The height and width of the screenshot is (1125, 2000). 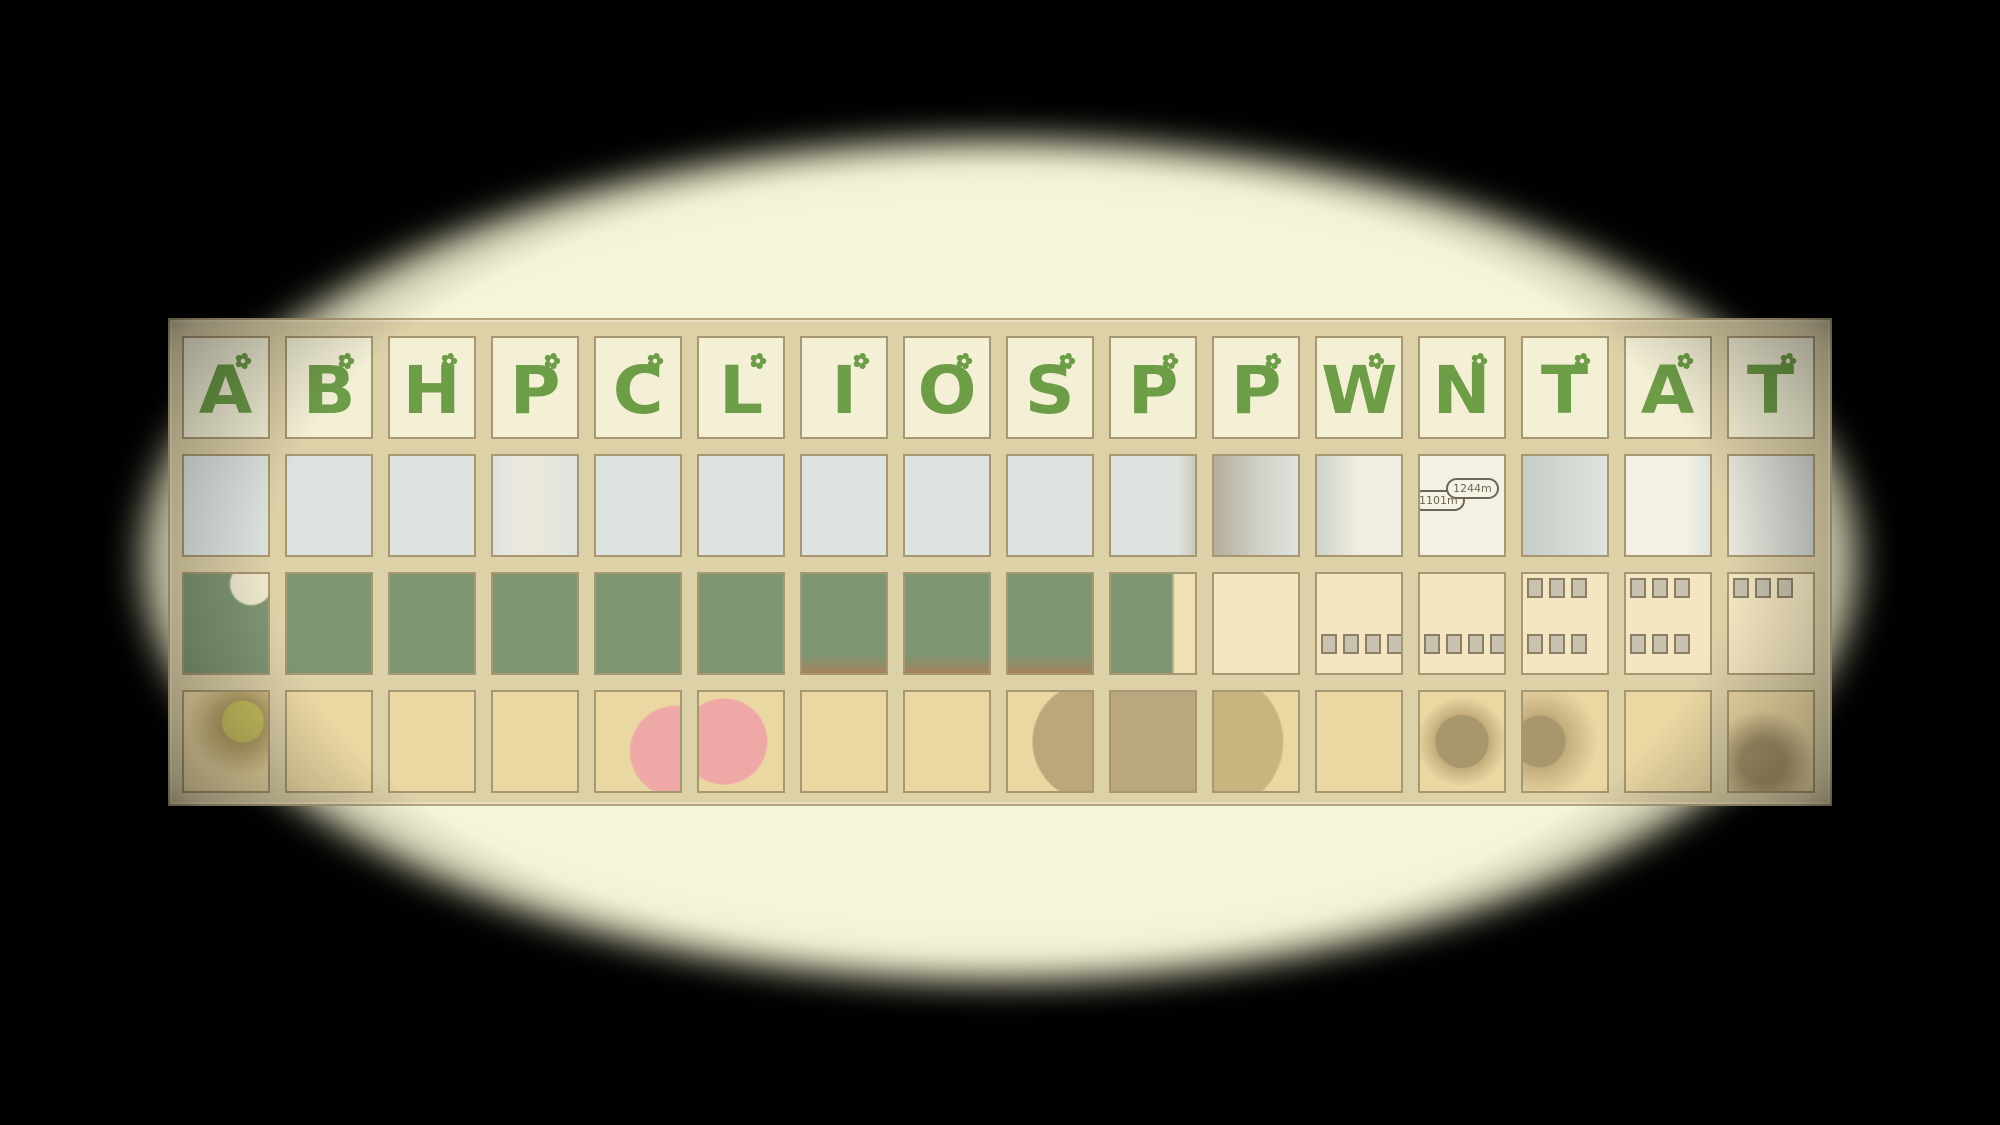 What do you see at coordinates (638, 387) in the screenshot?
I see `letter-tile: C` at bounding box center [638, 387].